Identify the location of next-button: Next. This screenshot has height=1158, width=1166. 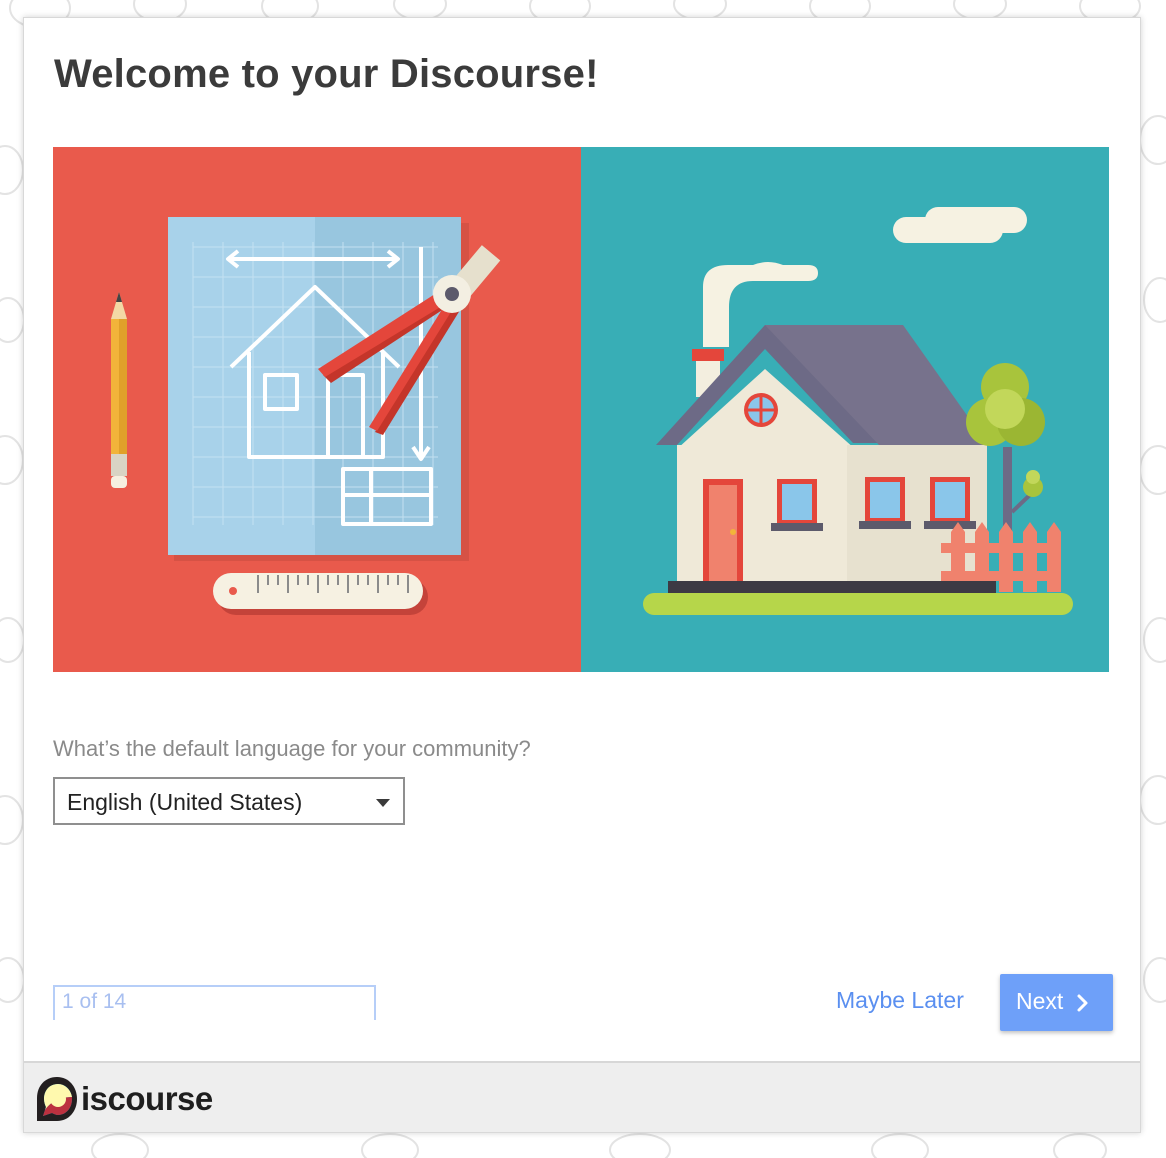
(1056, 1002).